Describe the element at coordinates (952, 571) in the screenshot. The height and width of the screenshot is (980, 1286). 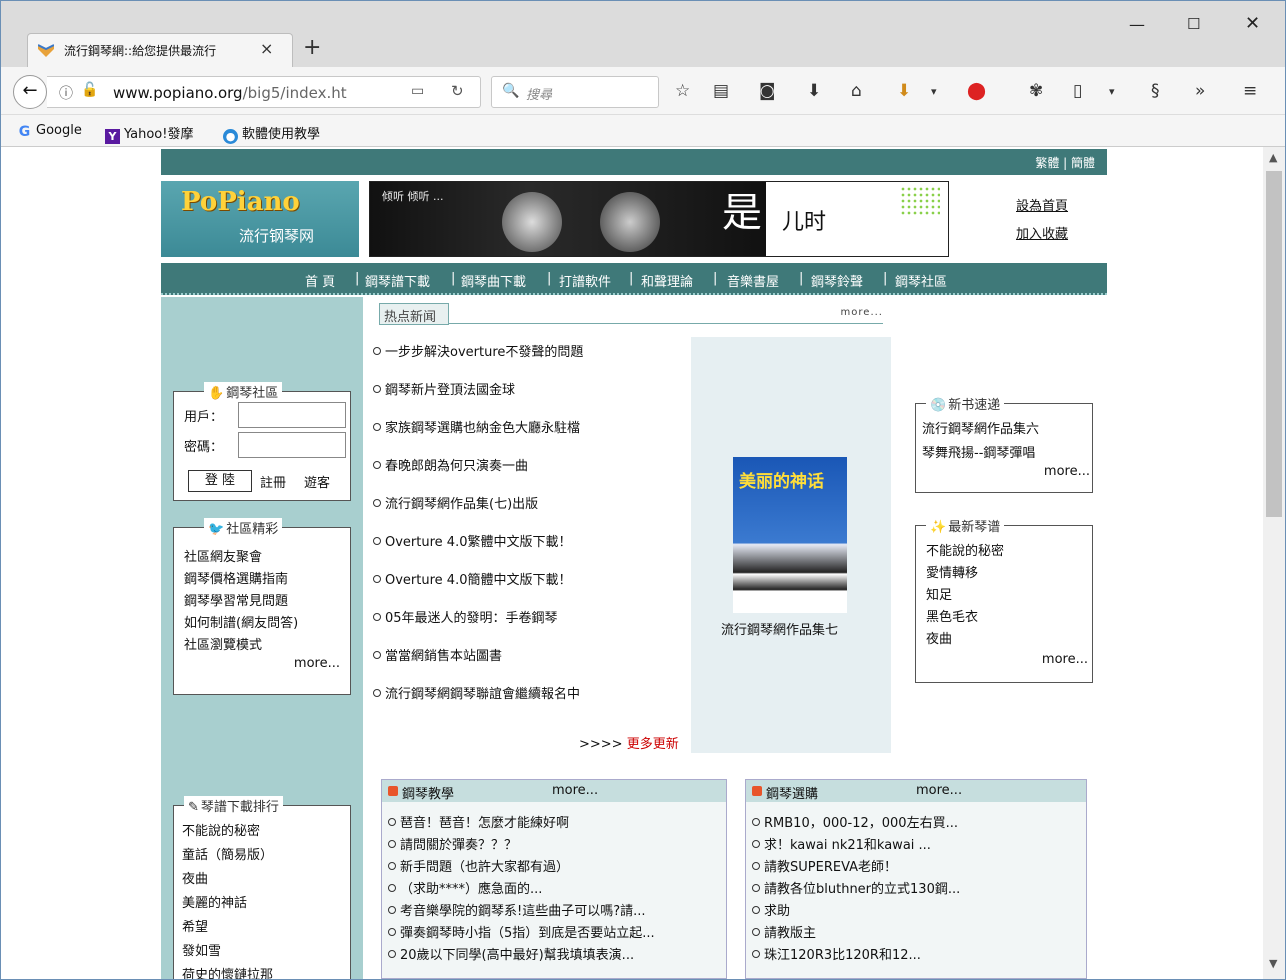
I see `list-item: 愛情轉移` at that location.